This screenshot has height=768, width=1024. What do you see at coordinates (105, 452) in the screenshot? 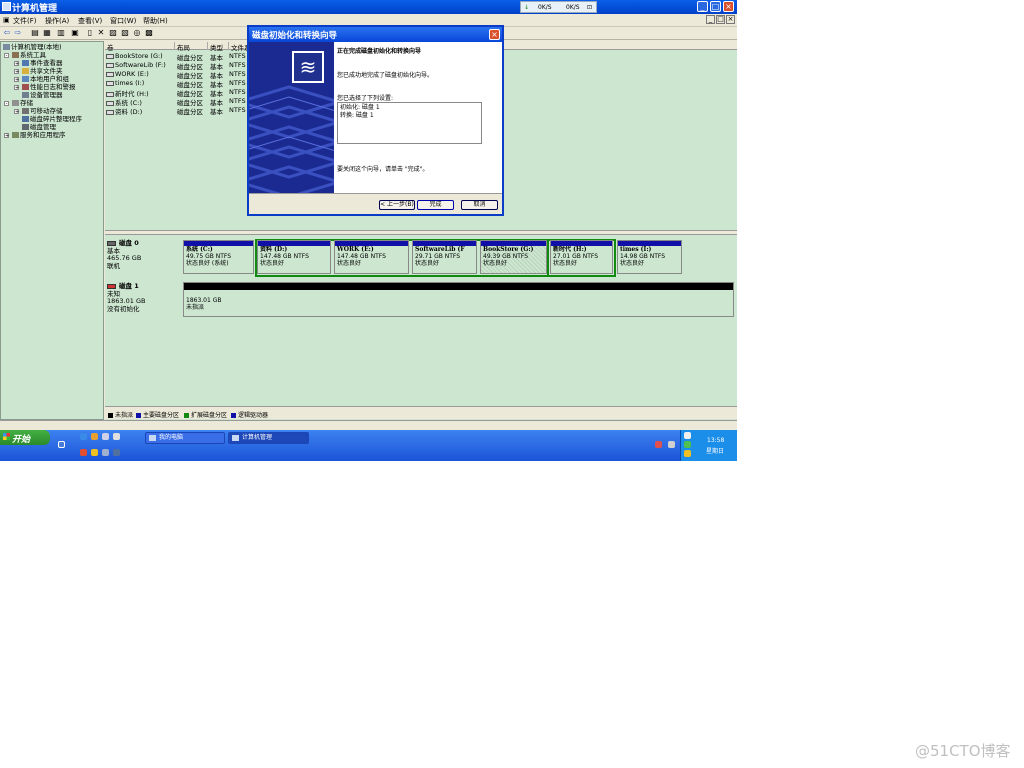
I see `tool-icon` at bounding box center [105, 452].